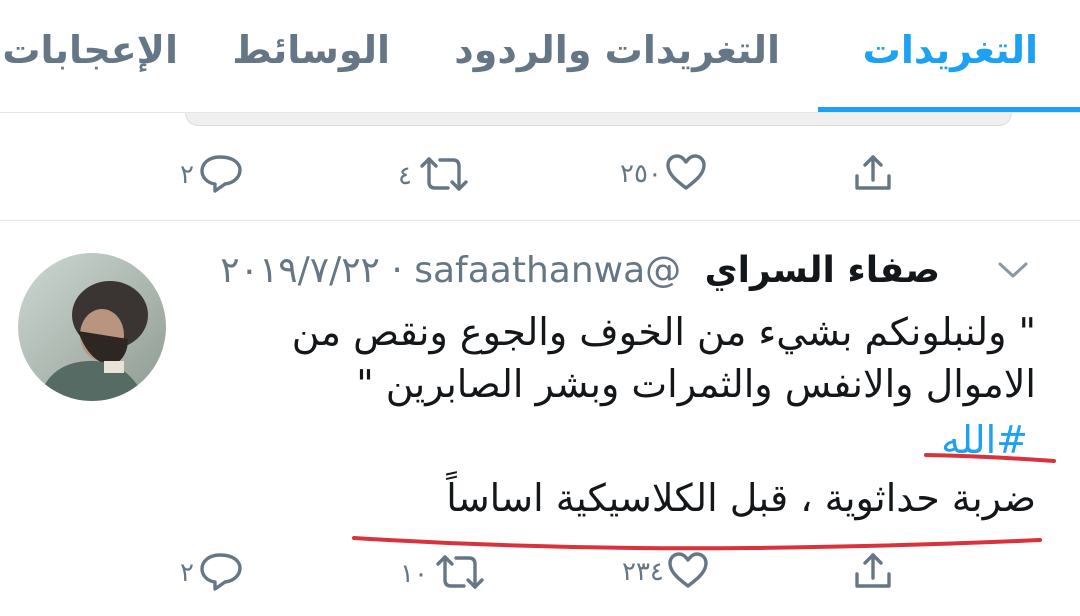 The height and width of the screenshot is (616, 1080). What do you see at coordinates (1013, 272) in the screenshot?
I see `chevron-down-icon` at bounding box center [1013, 272].